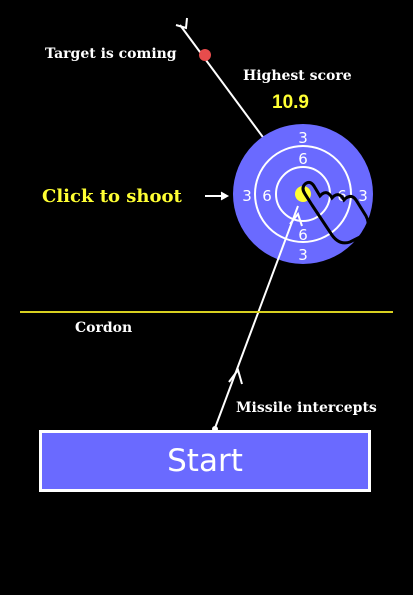 The width and height of the screenshot is (413, 595). Describe the element at coordinates (303, 138) in the screenshot. I see `ring-label-top-outer: 3` at that location.